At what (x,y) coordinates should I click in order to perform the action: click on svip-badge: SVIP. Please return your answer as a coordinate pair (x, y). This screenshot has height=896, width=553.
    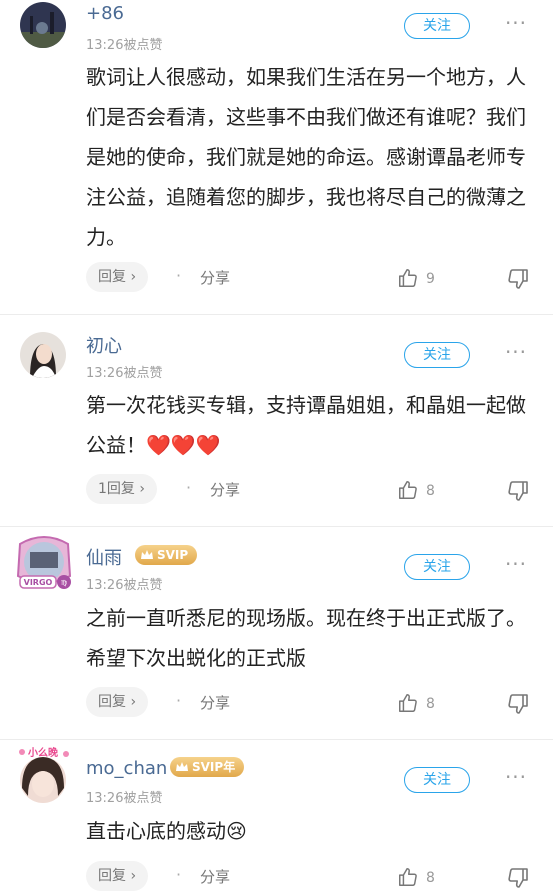
    Looking at the image, I should click on (166, 555).